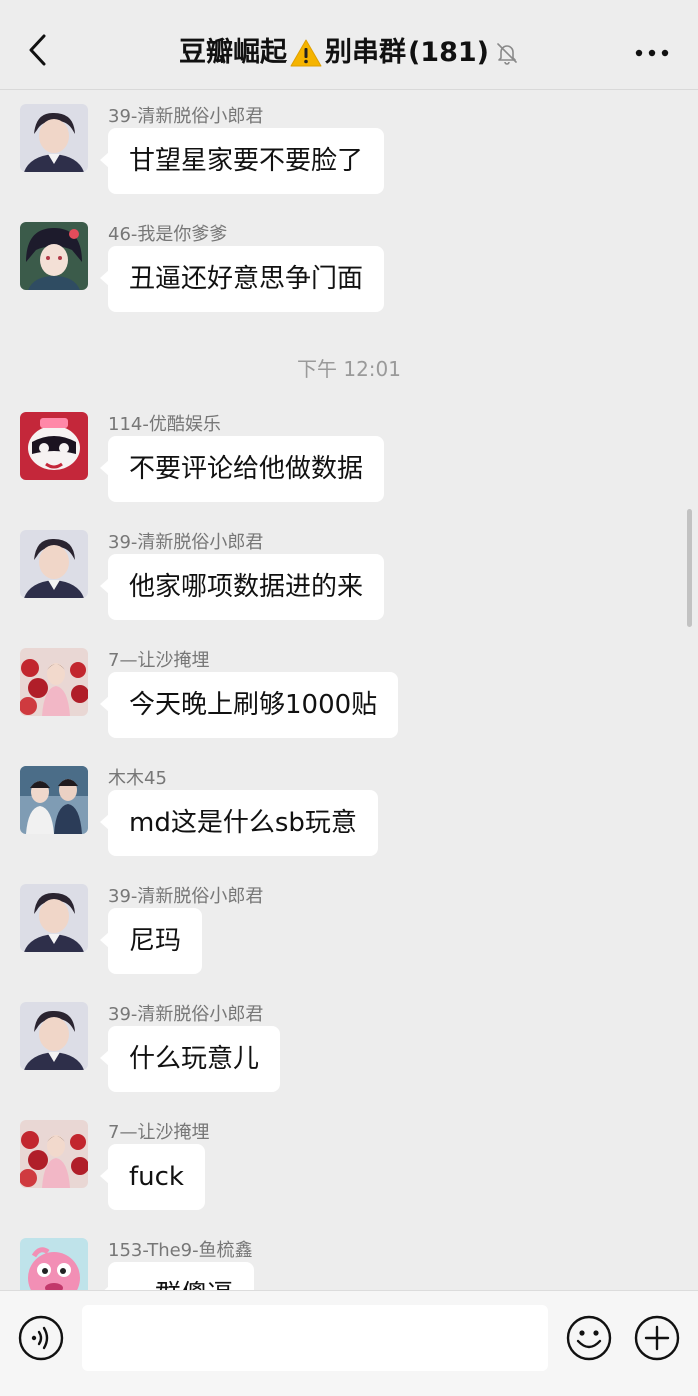 The image size is (698, 1396). I want to click on chat-header: 豆瓣崛起 别串群 (181), so click(349, 45).